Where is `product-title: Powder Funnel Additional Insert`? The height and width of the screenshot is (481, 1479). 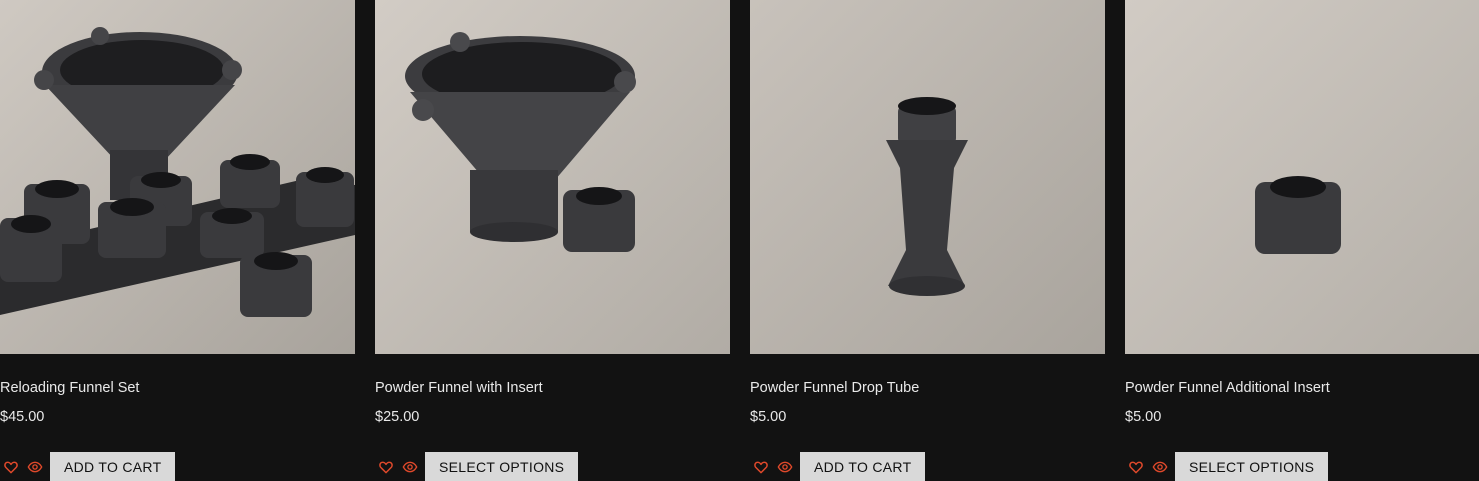
product-title: Powder Funnel Additional Insert is located at coordinates (1227, 388).